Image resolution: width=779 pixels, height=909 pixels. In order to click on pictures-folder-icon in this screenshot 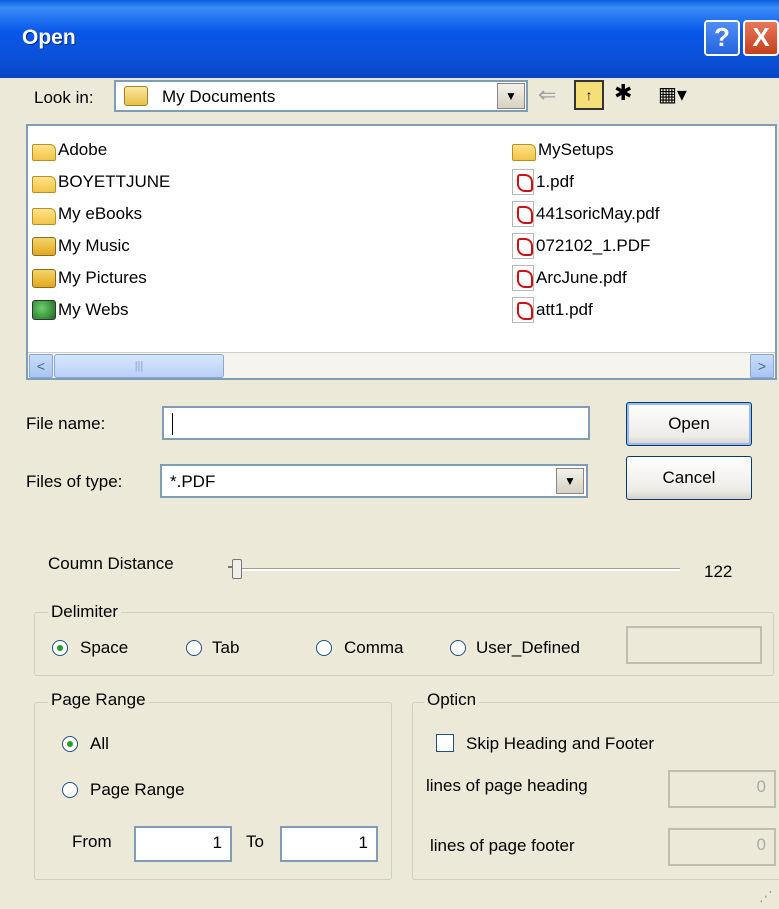, I will do `click(44, 278)`.